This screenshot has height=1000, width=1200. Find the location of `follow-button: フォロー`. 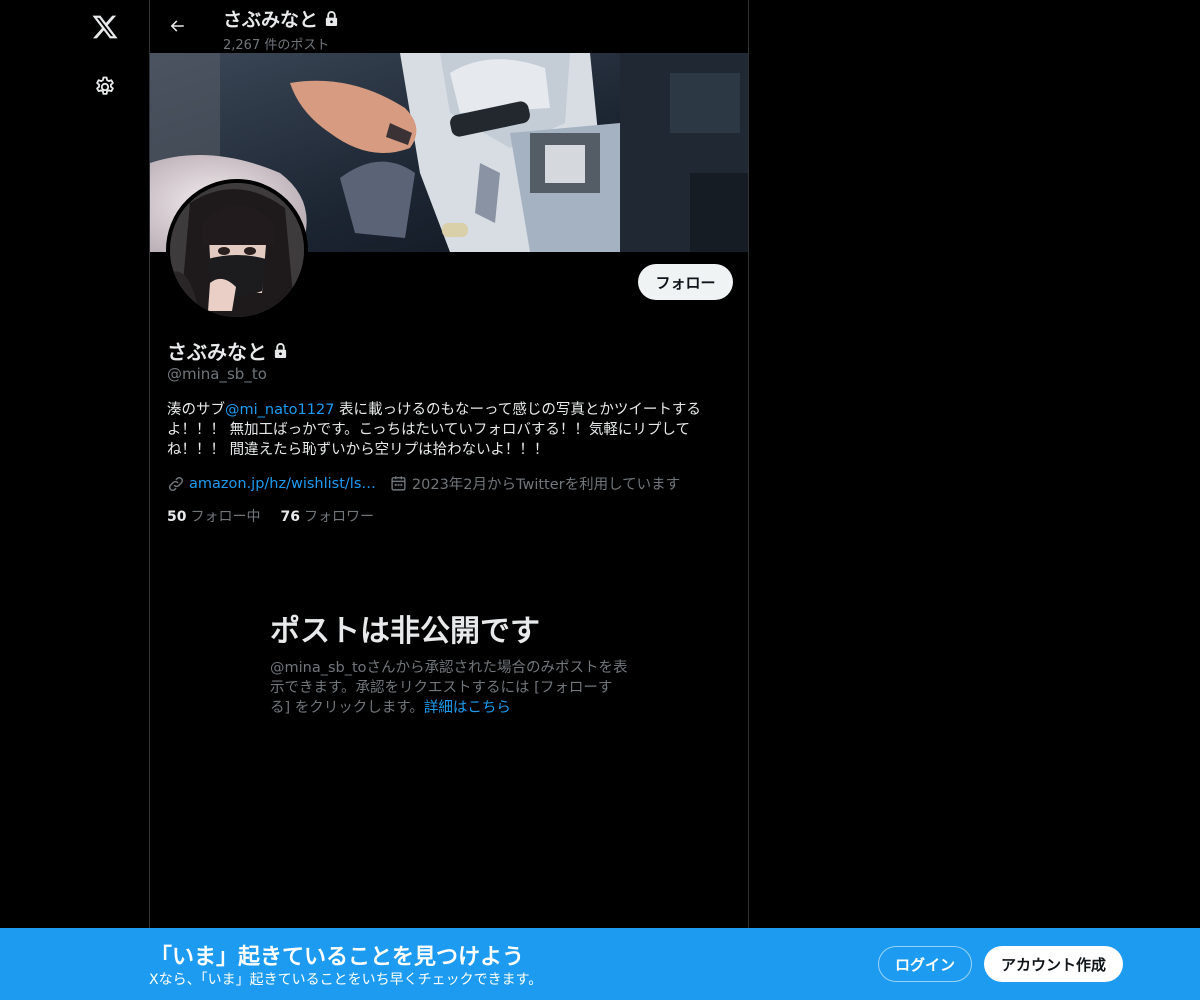

follow-button: フォロー is located at coordinates (685, 282).